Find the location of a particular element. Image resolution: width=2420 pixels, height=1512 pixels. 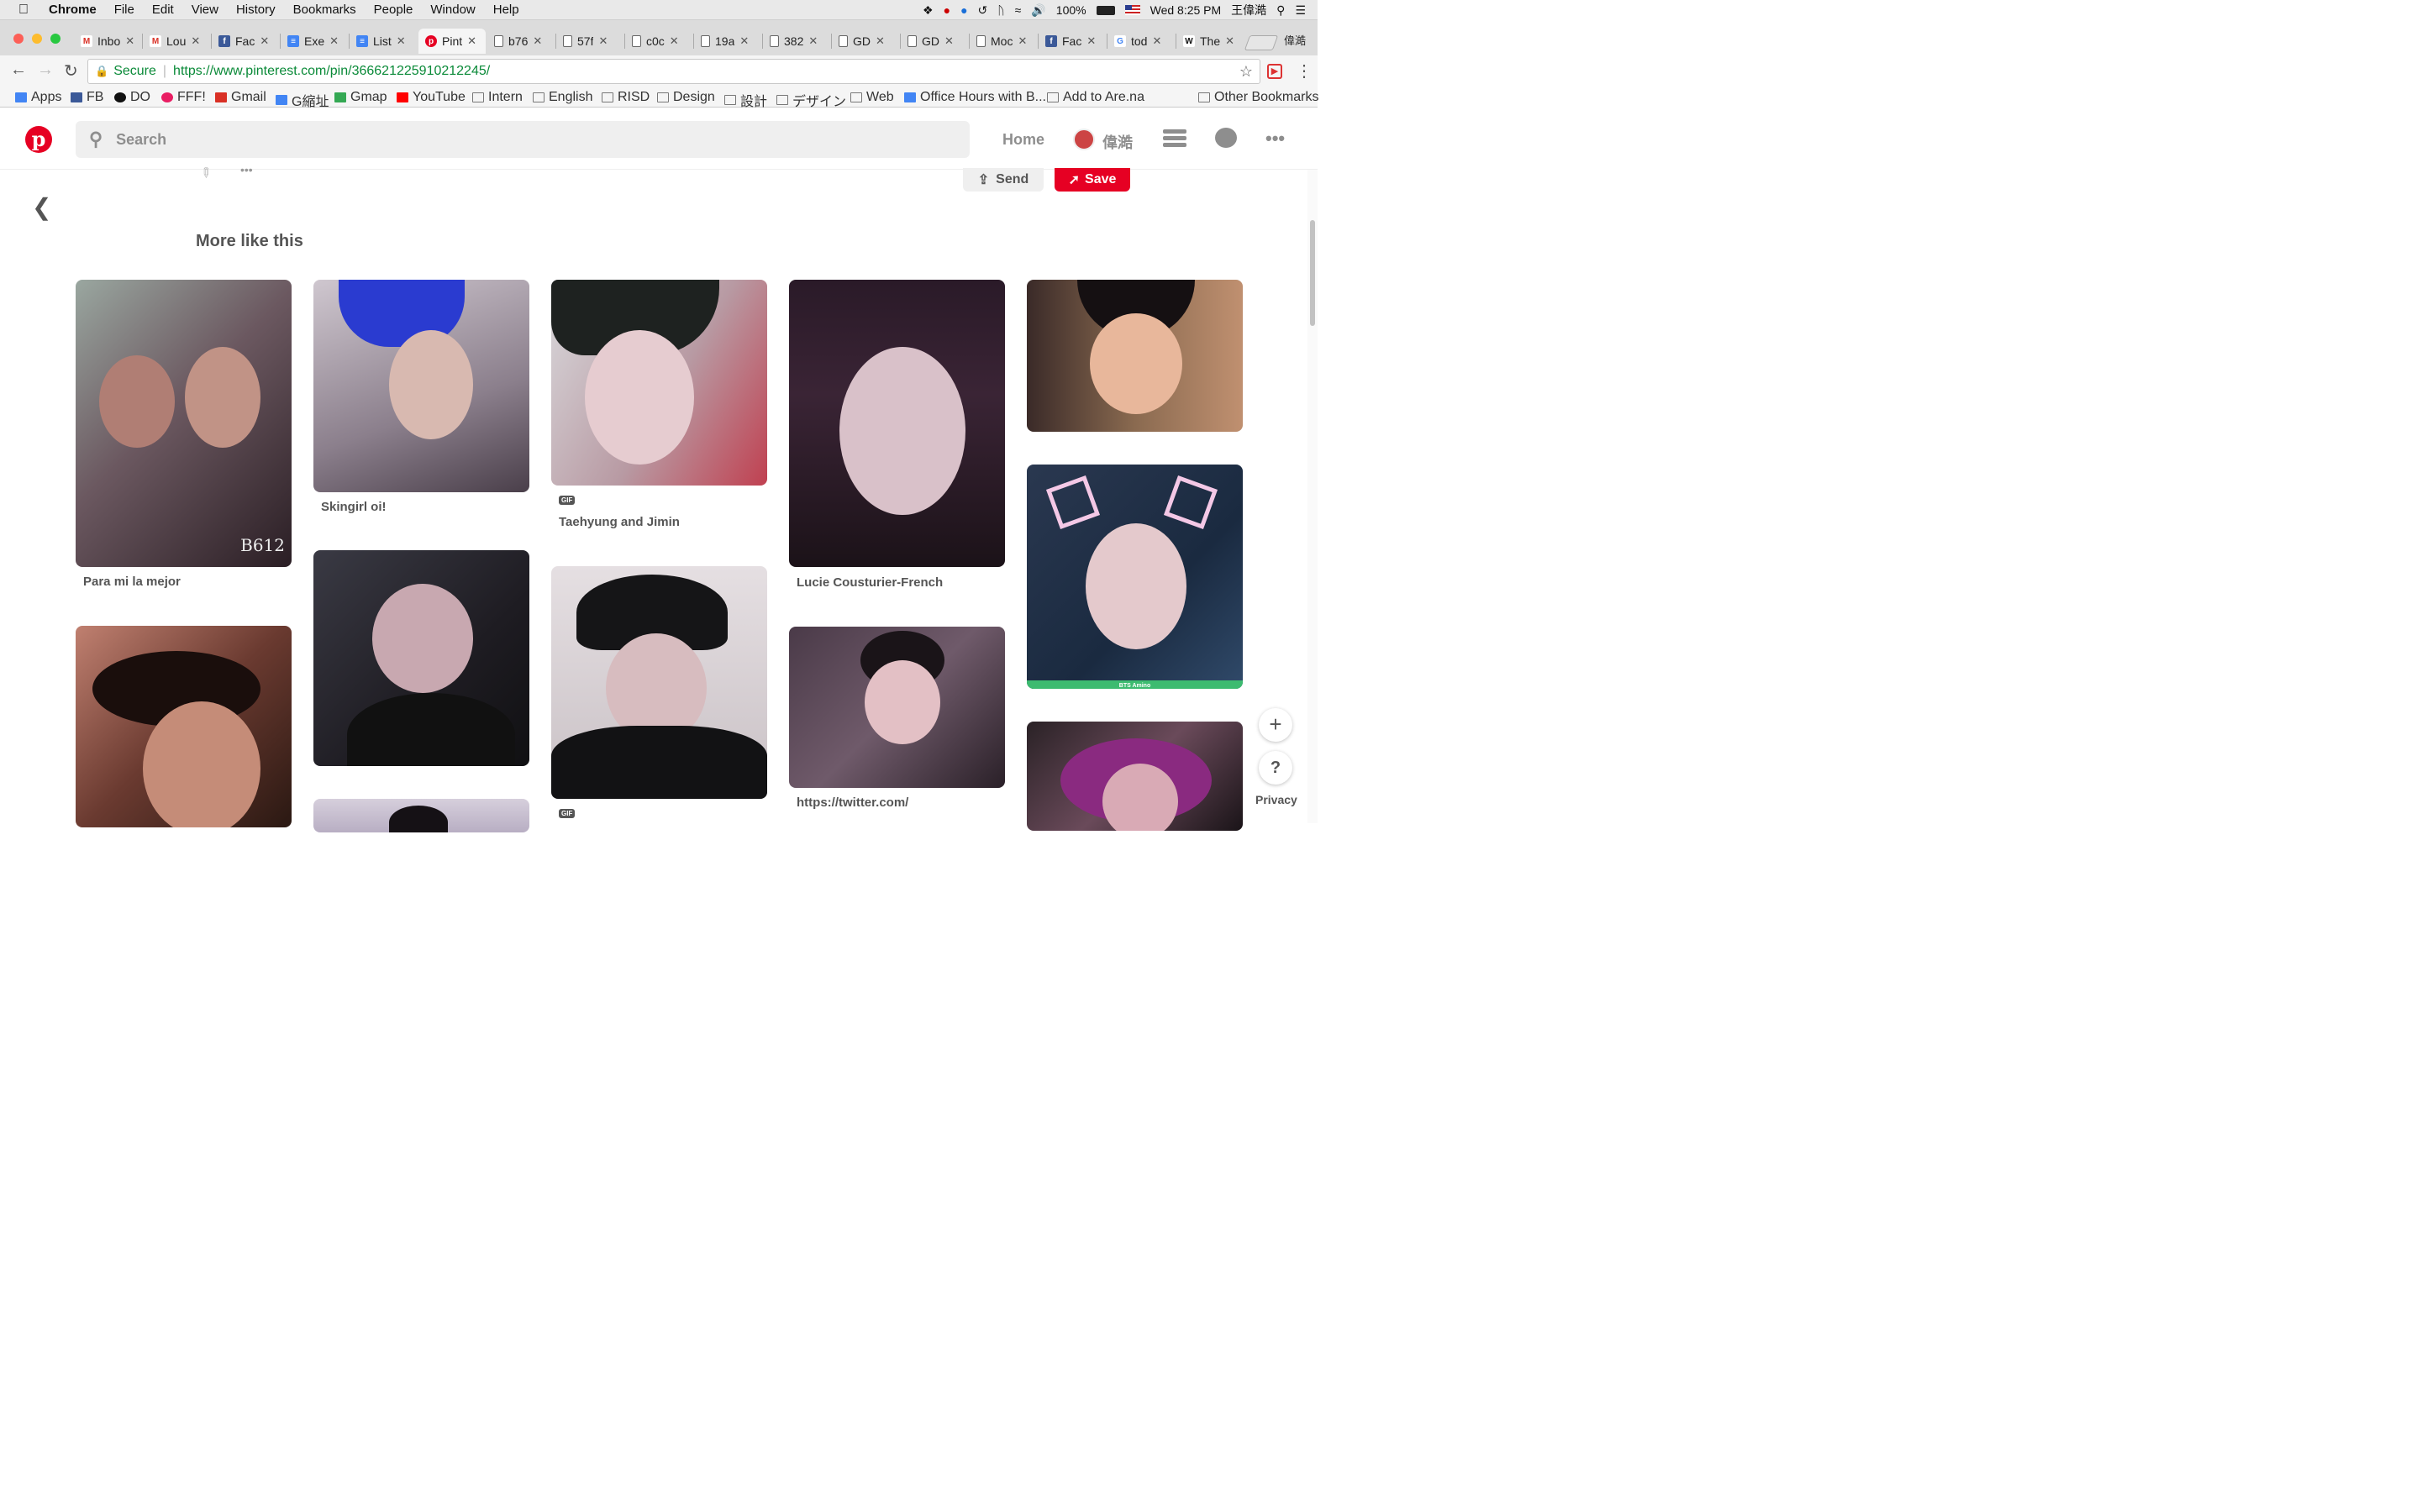

tab-3: ≡ Exe ✕ is located at coordinates (314, 41).